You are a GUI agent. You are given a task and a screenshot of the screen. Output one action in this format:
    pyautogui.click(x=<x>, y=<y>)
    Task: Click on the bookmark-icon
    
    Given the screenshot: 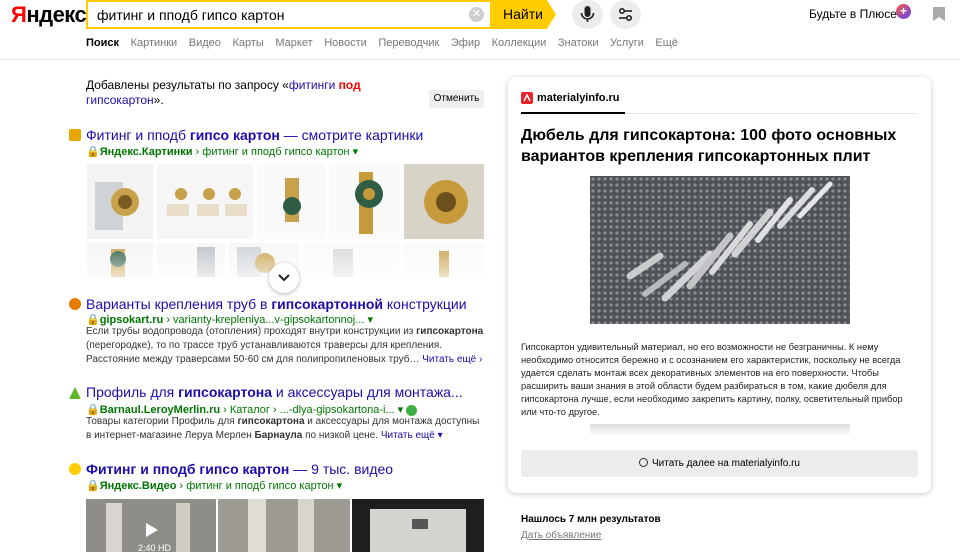 What is the action you would take?
    pyautogui.click(x=939, y=14)
    